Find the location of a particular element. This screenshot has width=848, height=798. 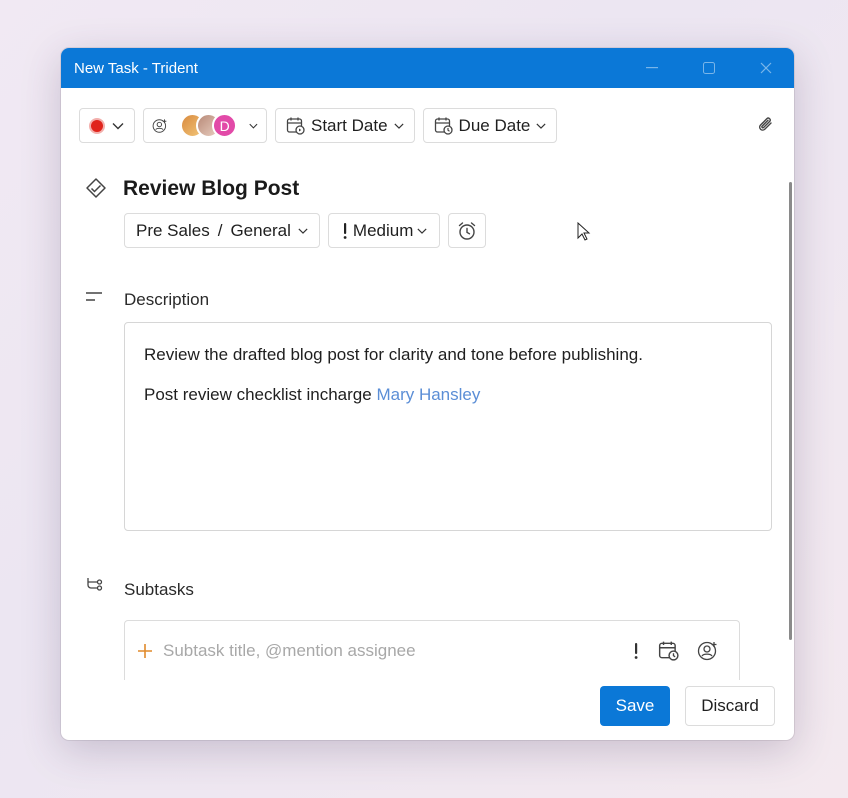

subtask-input-row: Subtask title, @mention assignee is located at coordinates (432, 650).